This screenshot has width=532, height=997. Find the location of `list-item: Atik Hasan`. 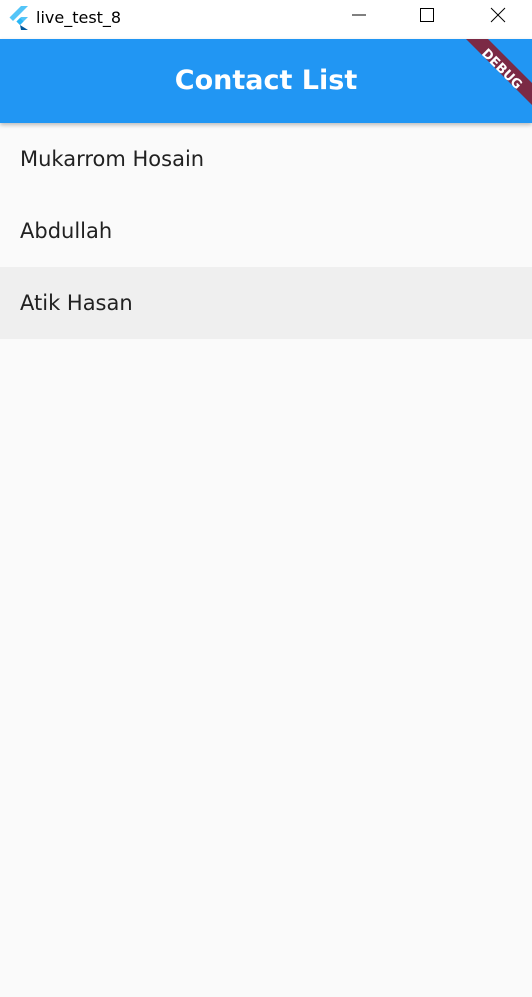

list-item: Atik Hasan is located at coordinates (266, 303).